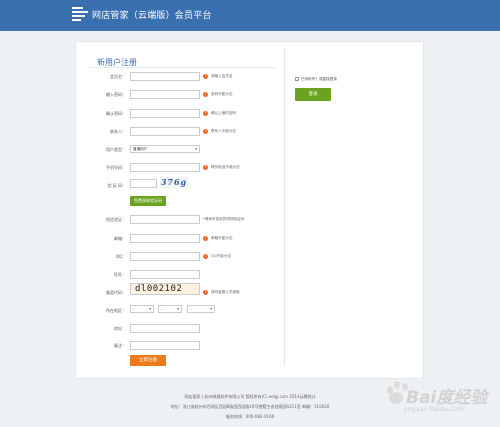 The width and height of the screenshot is (500, 427). I want to click on phone-input, so click(165, 167).